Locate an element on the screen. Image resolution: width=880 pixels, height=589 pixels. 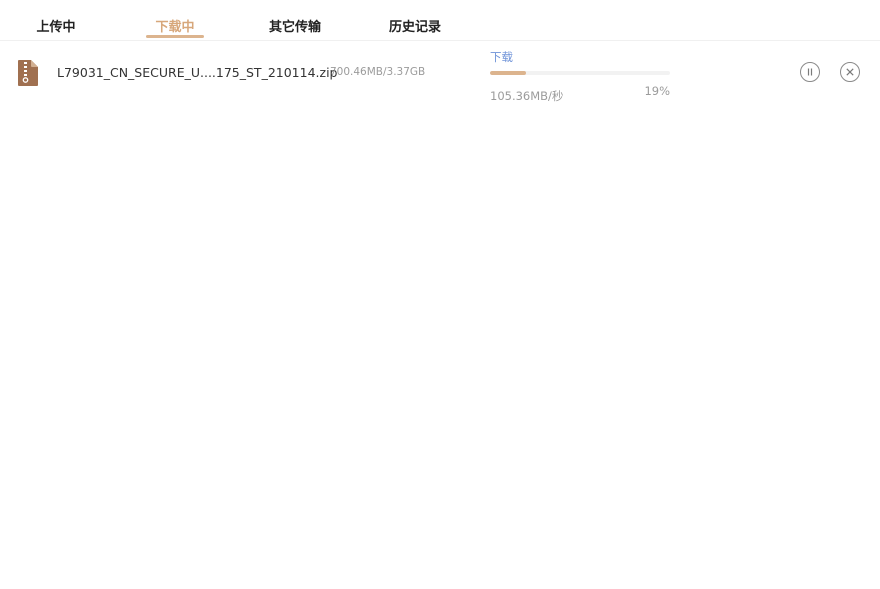
active-tab-indicator is located at coordinates (175, 36).